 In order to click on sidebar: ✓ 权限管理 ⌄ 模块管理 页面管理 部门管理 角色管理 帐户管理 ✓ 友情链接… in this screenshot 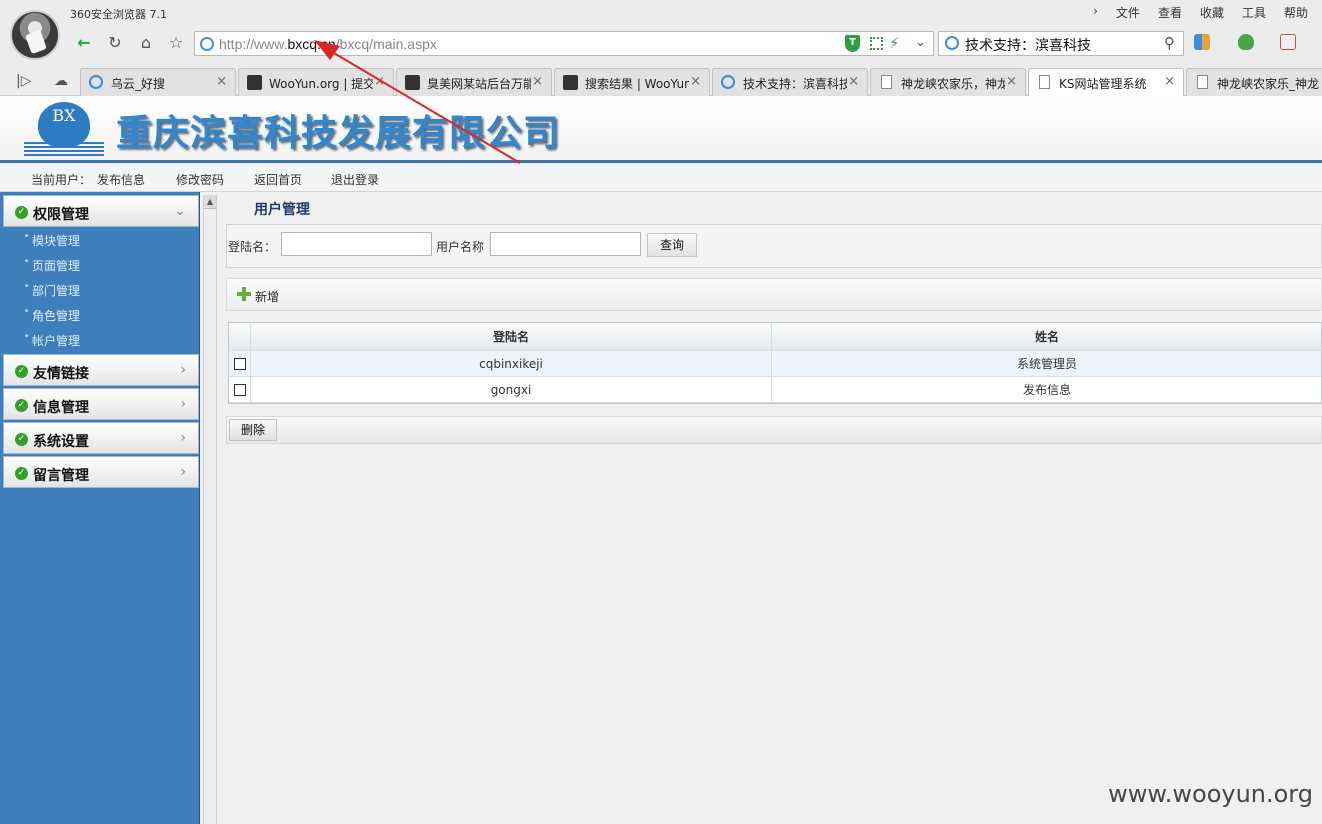, I will do `click(100, 508)`.